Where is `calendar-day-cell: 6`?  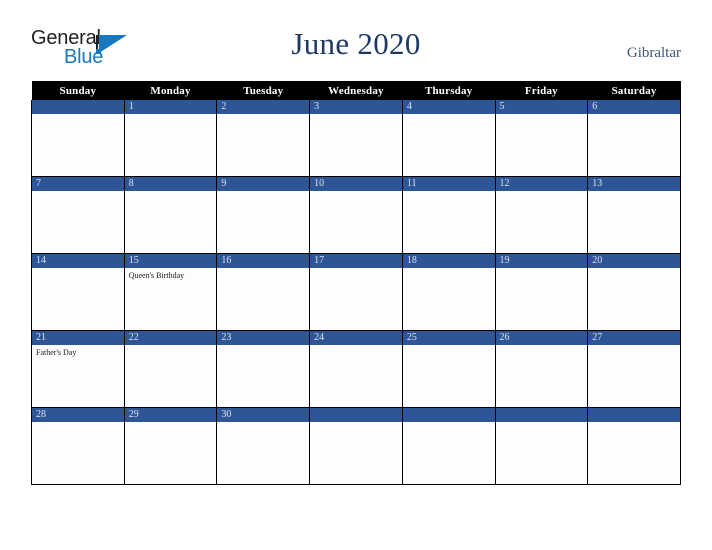 calendar-day-cell: 6 is located at coordinates (634, 138).